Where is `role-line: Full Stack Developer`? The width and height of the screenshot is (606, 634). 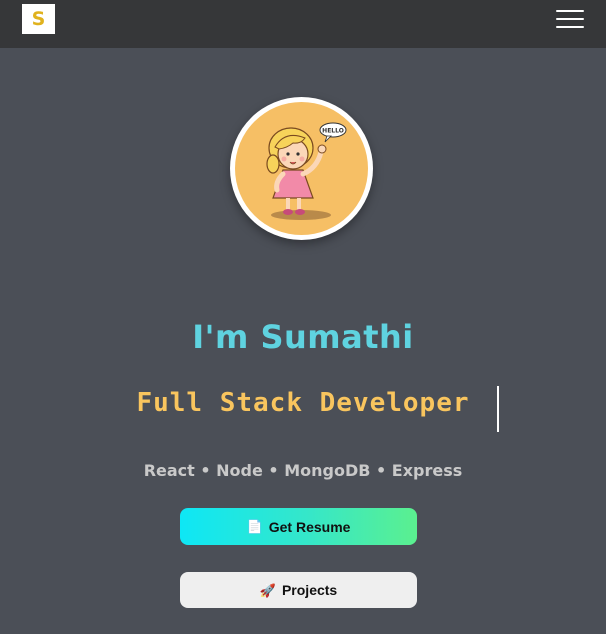 role-line: Full Stack Developer is located at coordinates (303, 410).